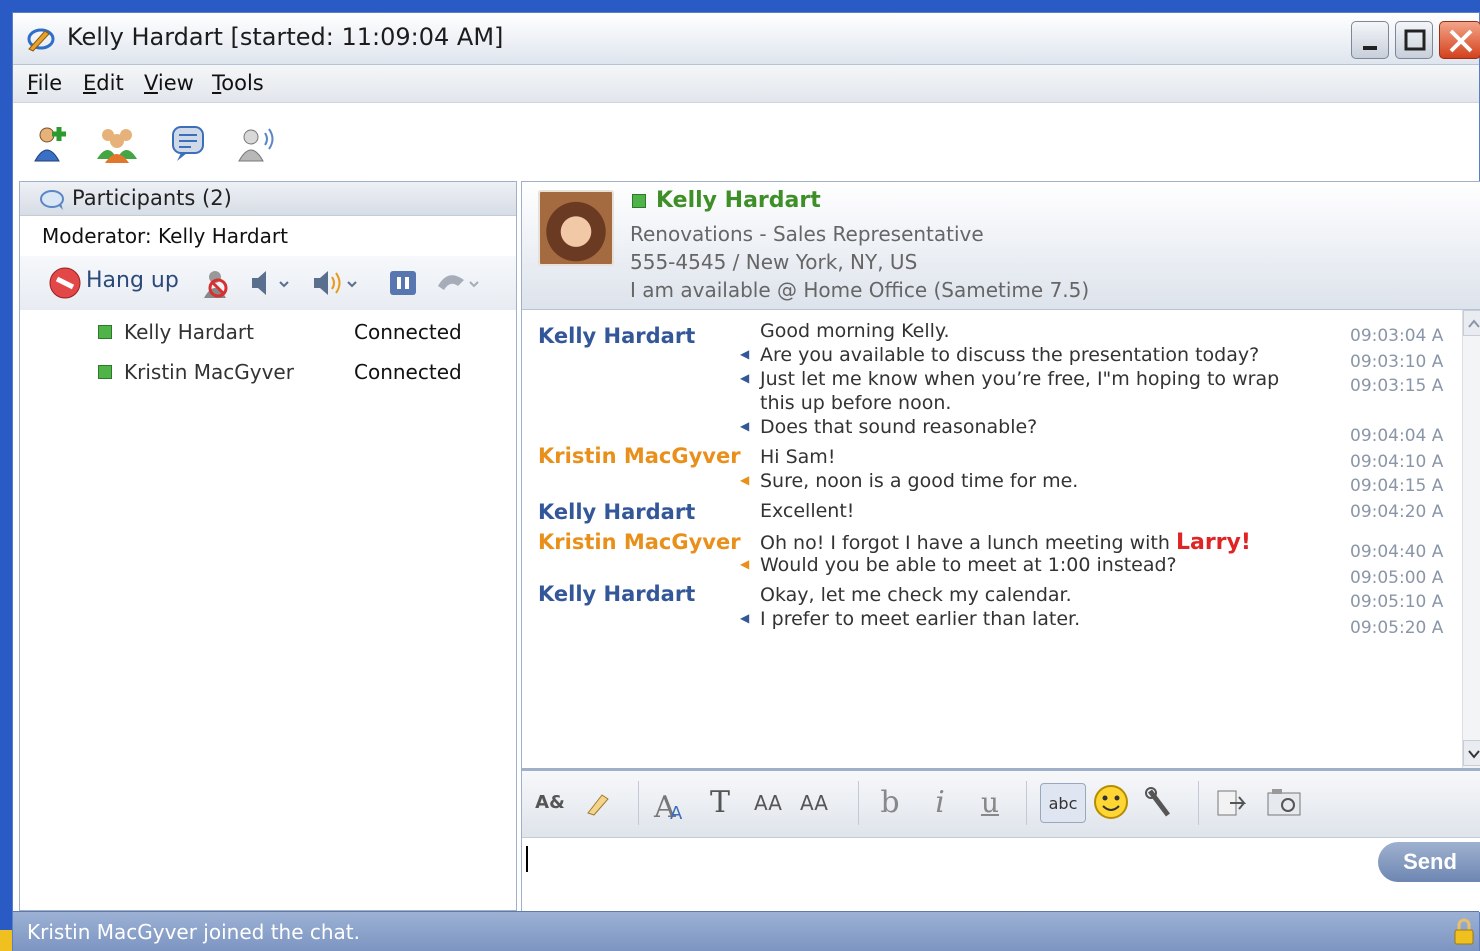  I want to click on hang-up-button: Hang up, so click(132, 280).